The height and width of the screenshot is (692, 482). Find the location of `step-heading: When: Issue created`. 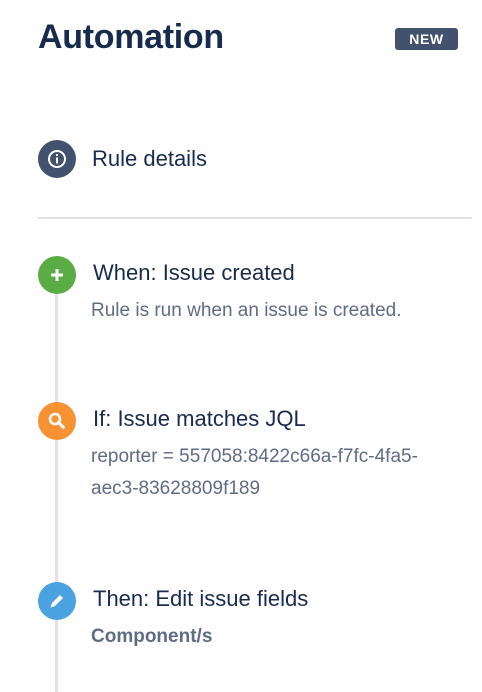

step-heading: When: Issue created is located at coordinates (194, 272).